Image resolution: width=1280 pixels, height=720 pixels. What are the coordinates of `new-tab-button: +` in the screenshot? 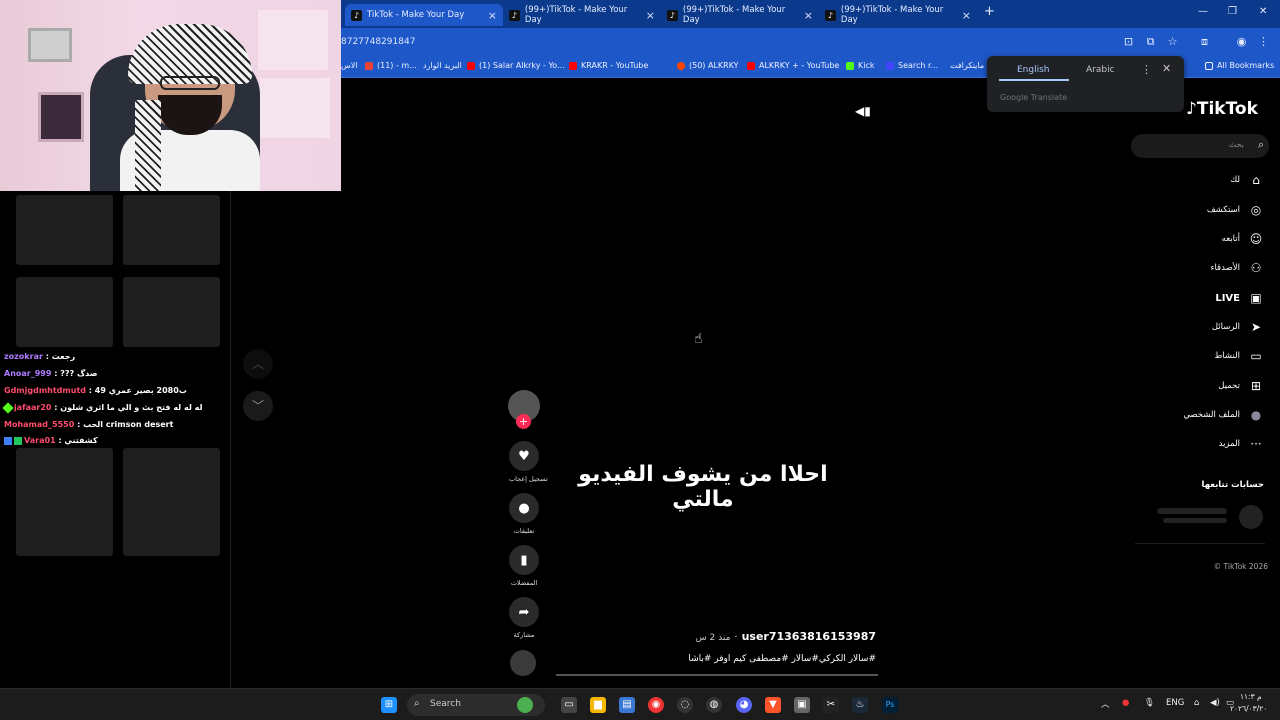 It's located at (989, 11).